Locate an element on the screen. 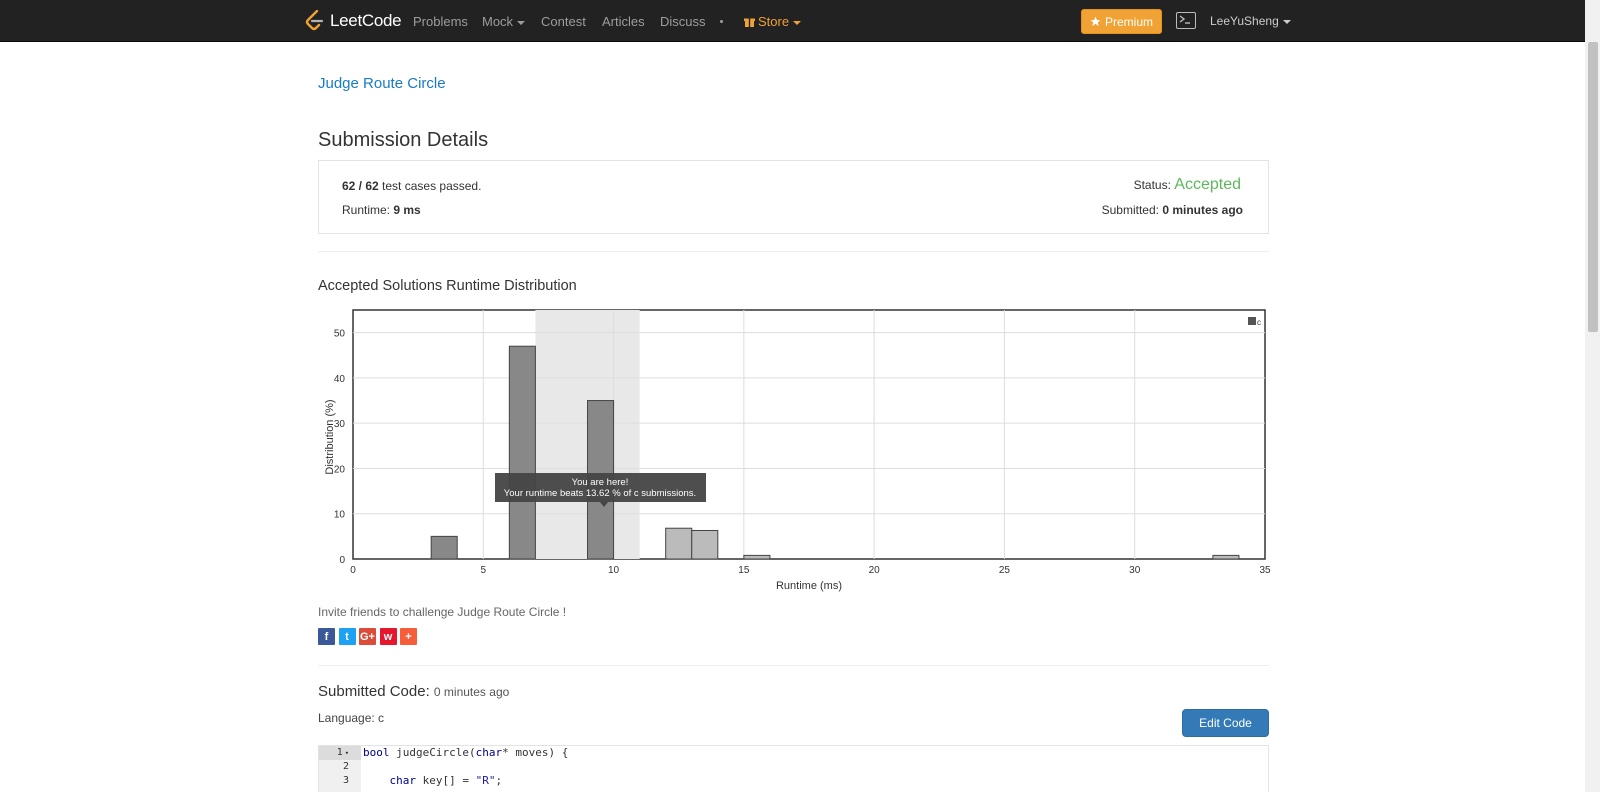 The width and height of the screenshot is (1600, 792). user-menu: LeeYuSheng is located at coordinates (1250, 21).